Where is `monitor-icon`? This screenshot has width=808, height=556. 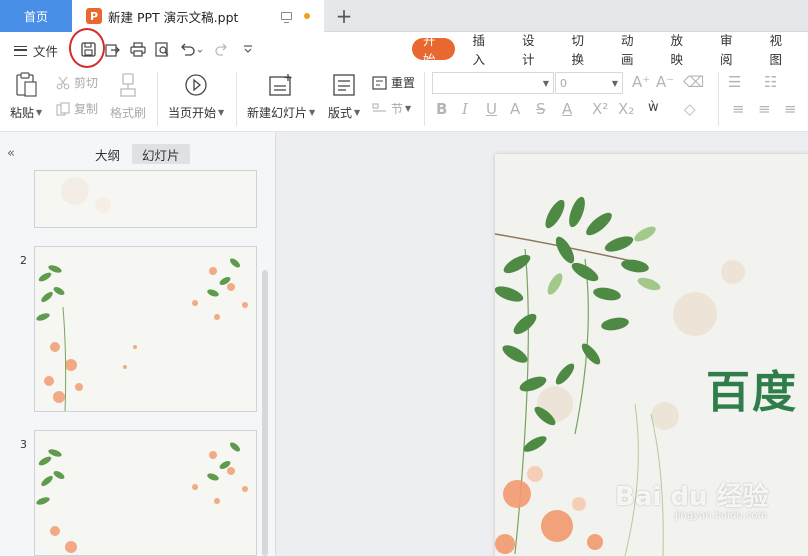
monitor-icon is located at coordinates (286, 17).